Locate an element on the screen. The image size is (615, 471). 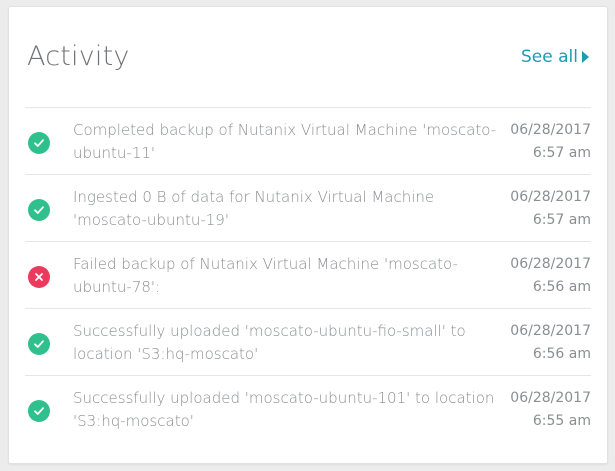
see-all-label: See all is located at coordinates (549, 57).